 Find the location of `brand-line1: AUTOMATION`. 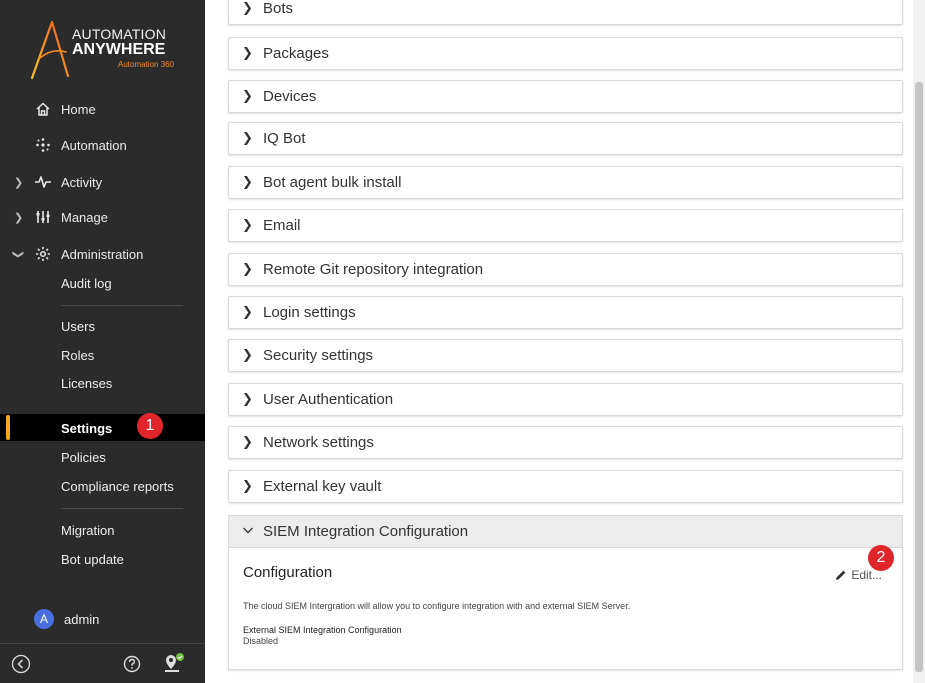

brand-line1: AUTOMATION is located at coordinates (119, 34).